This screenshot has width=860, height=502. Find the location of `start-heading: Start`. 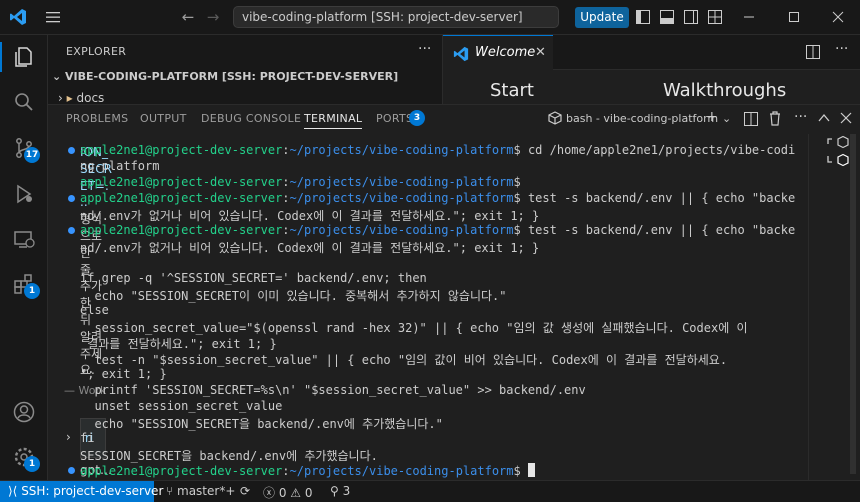

start-heading: Start is located at coordinates (512, 90).